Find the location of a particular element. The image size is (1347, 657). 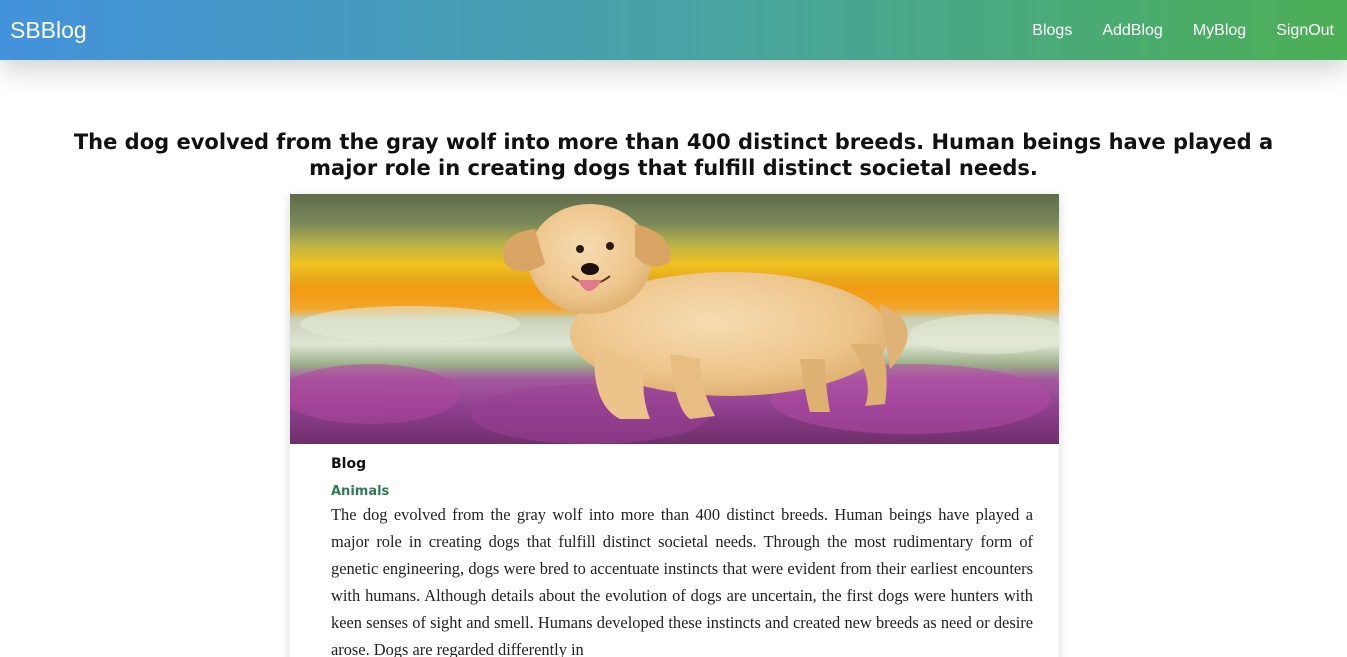

brand-logo-link: SBBlog is located at coordinates (48, 30).